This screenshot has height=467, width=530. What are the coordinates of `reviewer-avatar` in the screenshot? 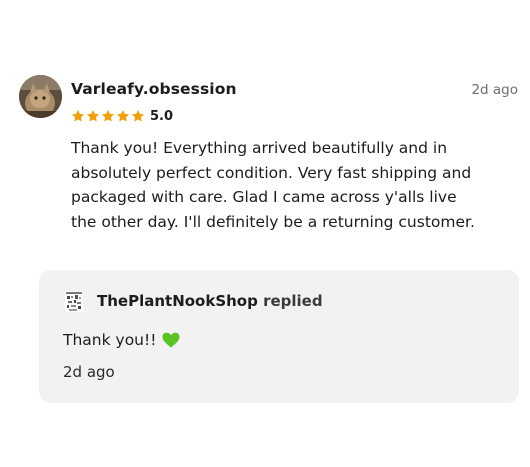 It's located at (40, 96).